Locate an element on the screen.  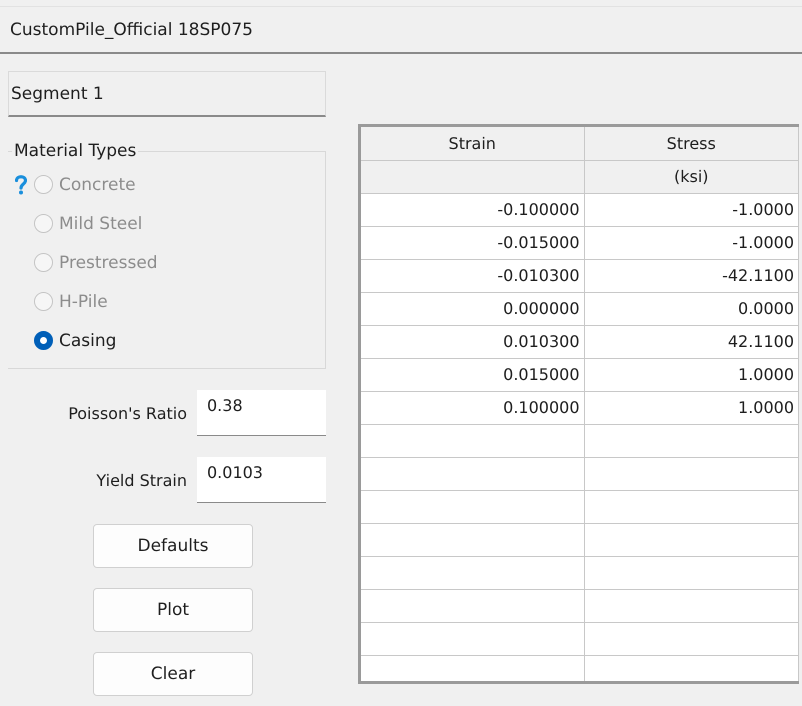
input-field: 0.38 is located at coordinates (261, 413).